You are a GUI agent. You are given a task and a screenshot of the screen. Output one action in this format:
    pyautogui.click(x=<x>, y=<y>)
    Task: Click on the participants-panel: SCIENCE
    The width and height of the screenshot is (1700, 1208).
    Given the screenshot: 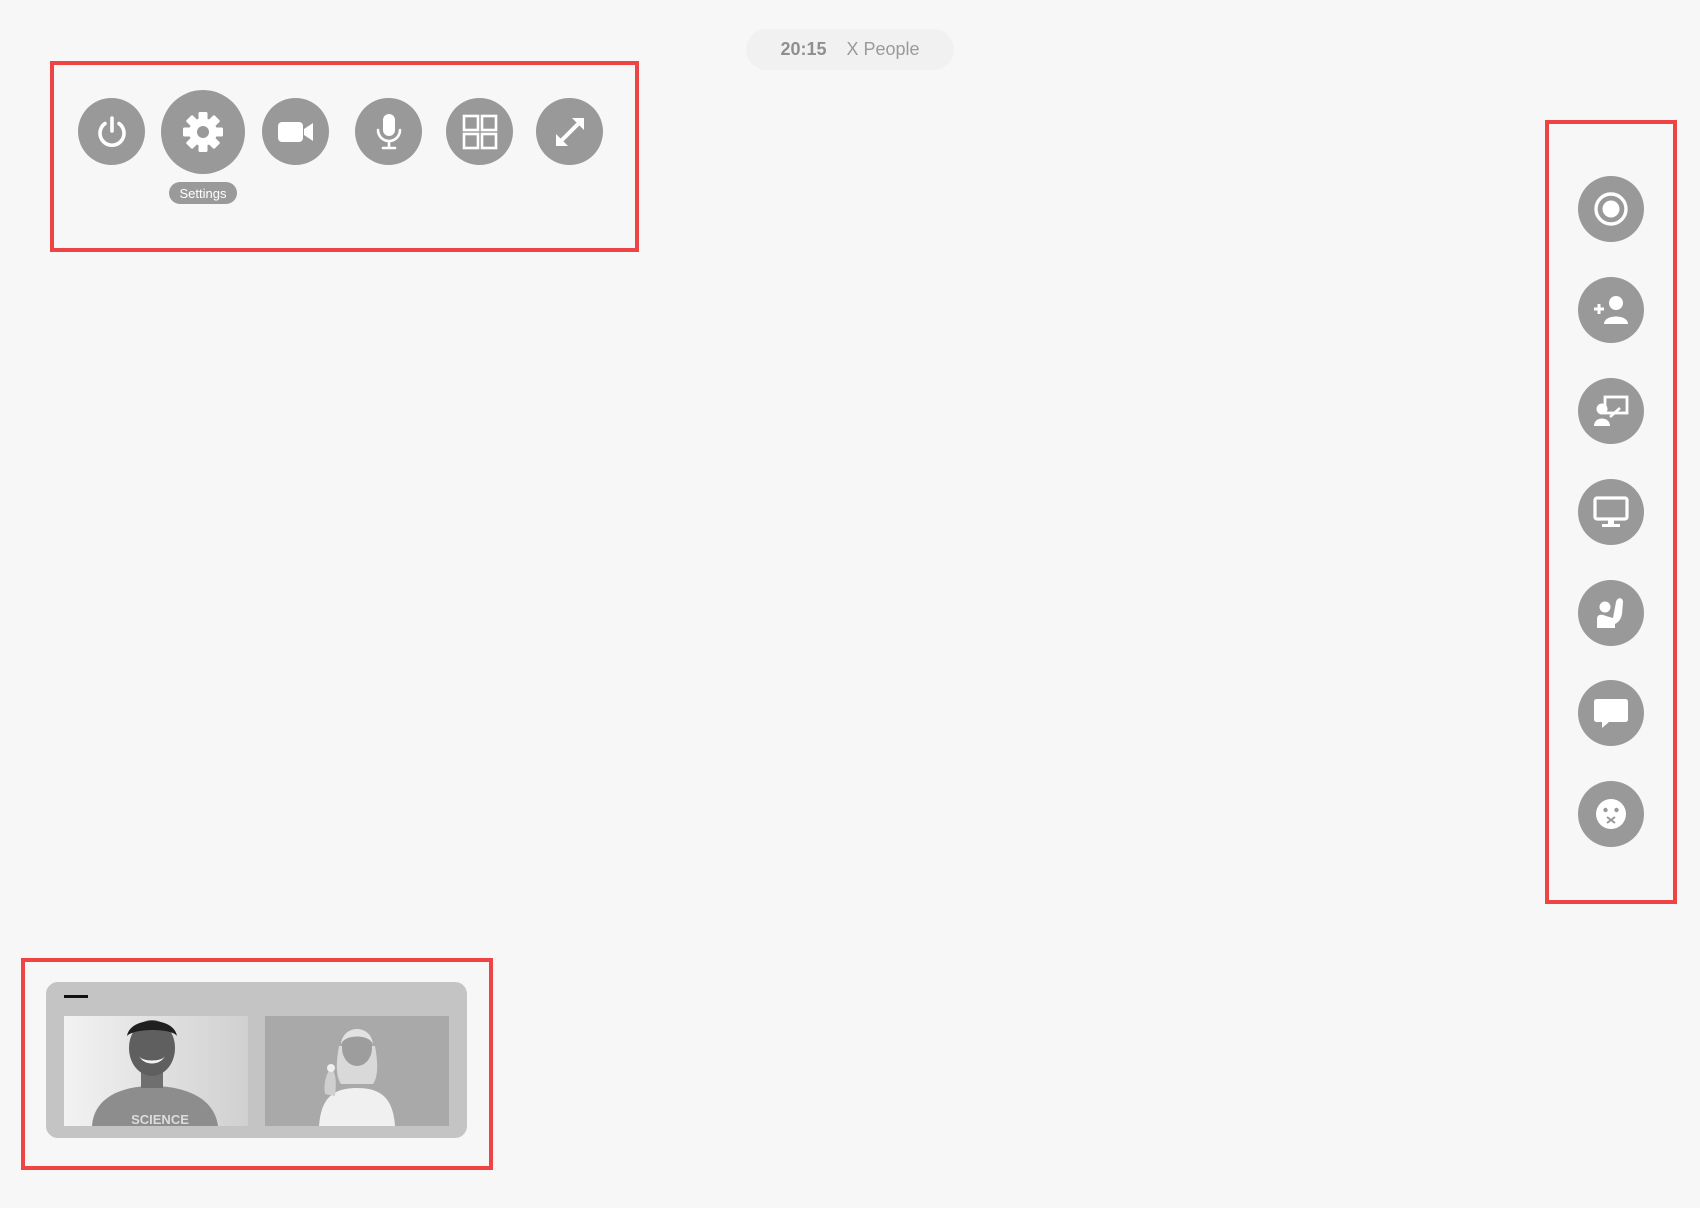 What is the action you would take?
    pyautogui.click(x=256, y=1060)
    